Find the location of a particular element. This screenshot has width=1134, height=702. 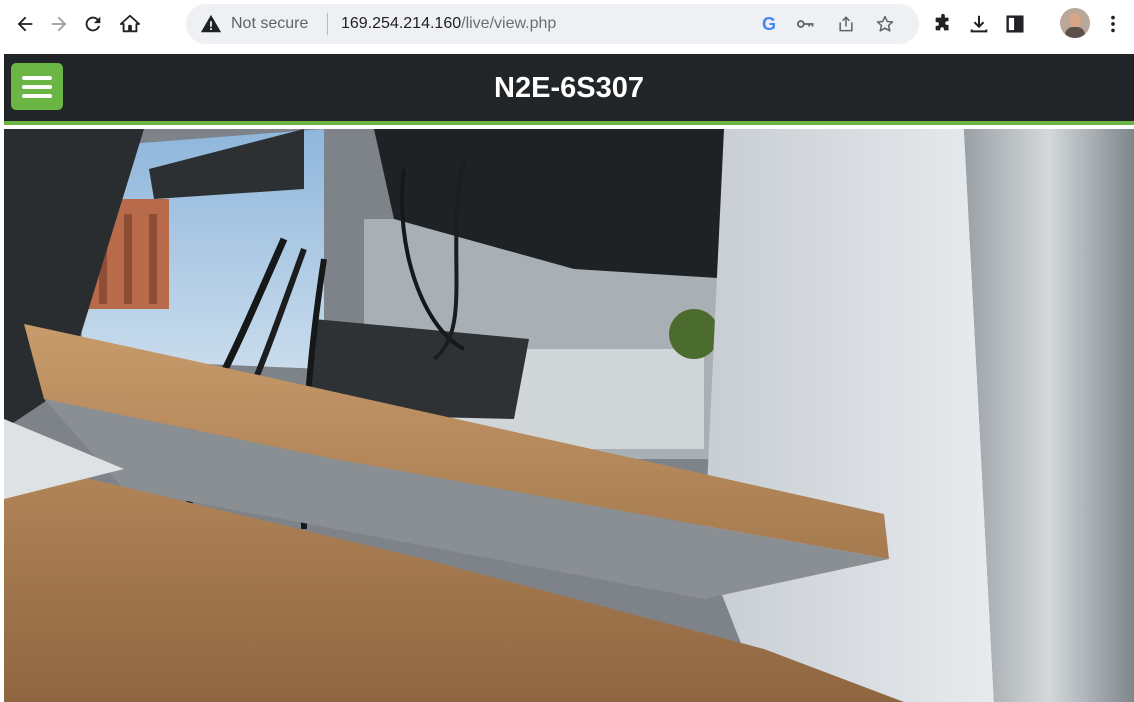

address-divider is located at coordinates (327, 24).